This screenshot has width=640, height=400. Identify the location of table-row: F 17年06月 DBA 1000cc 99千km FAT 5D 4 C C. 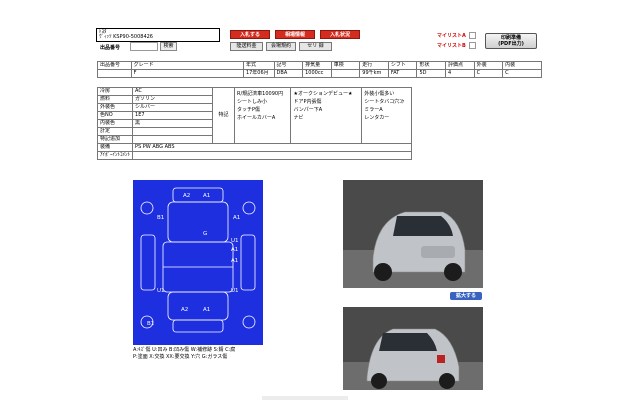
(319, 73).